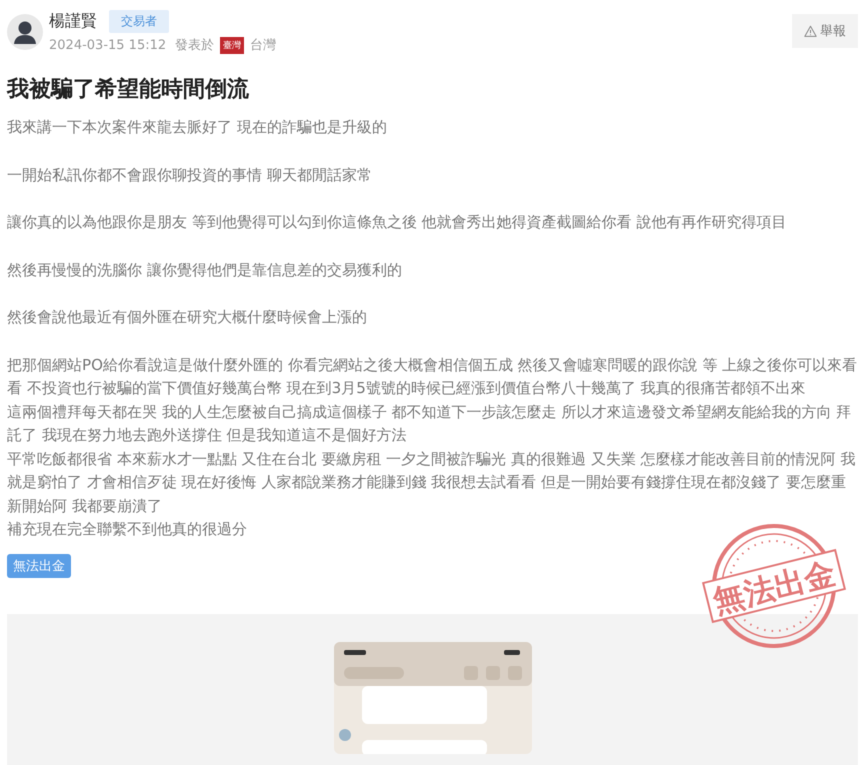  I want to click on region-flag: 臺灣, so click(232, 45).